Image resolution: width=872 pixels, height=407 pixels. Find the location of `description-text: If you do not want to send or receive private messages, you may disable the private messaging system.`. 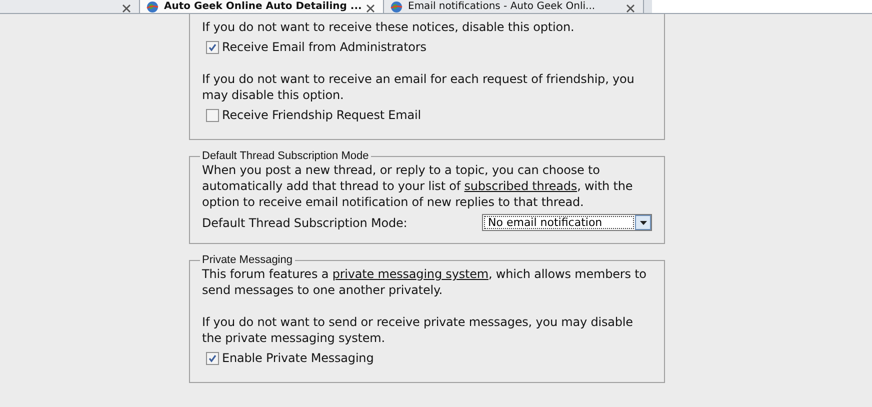

description-text: If you do not want to send or receive private messages, you may disable the private messaging system. is located at coordinates (418, 330).